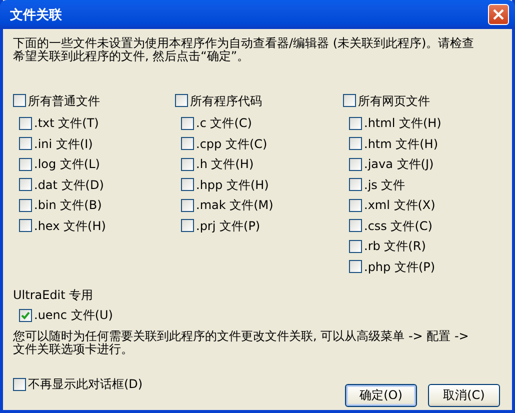  What do you see at coordinates (398, 225) in the screenshot?
I see `checkbox-label: .css 文件(C)` at bounding box center [398, 225].